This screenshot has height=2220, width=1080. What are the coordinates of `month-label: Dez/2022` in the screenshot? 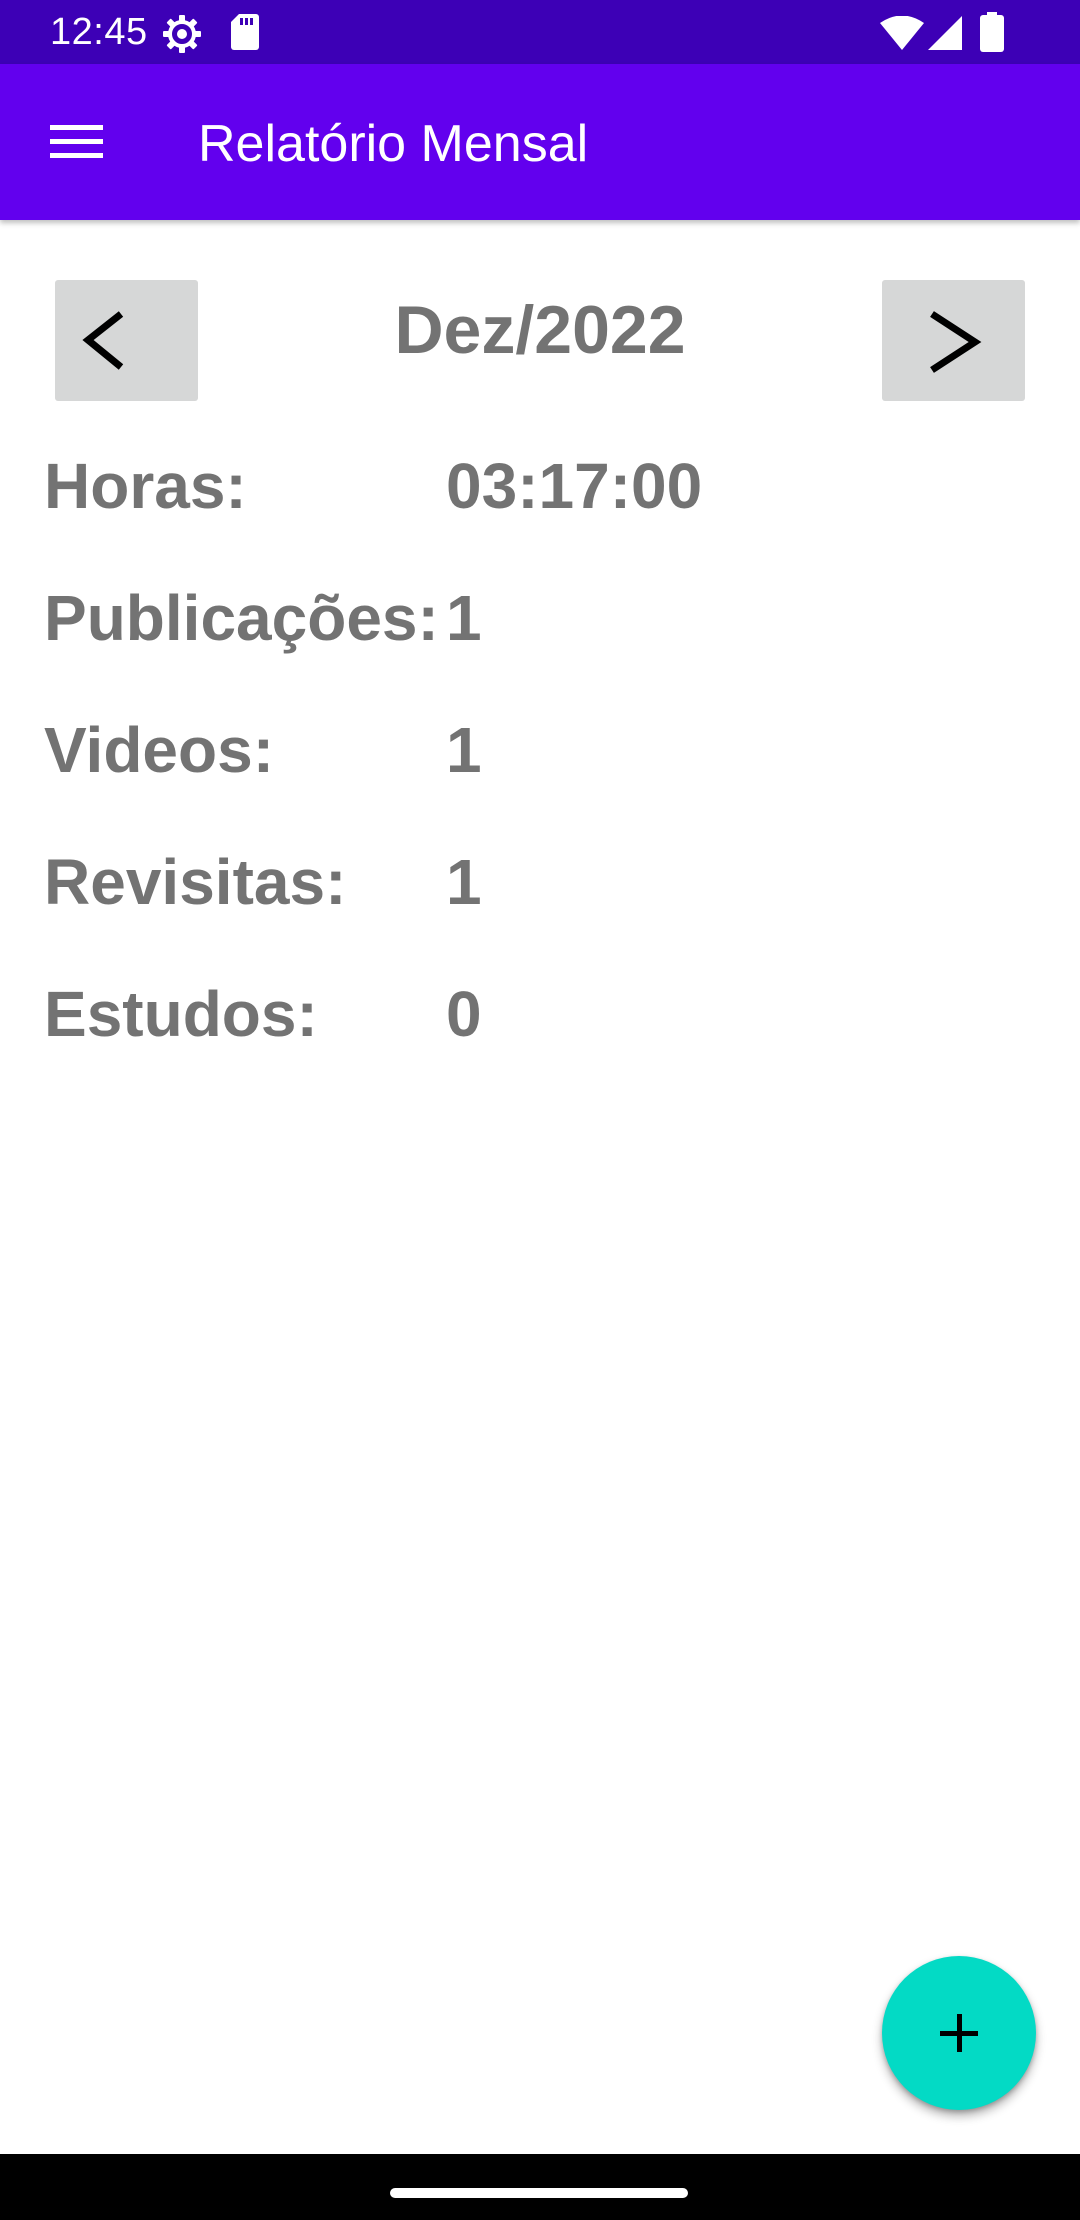 It's located at (540, 330).